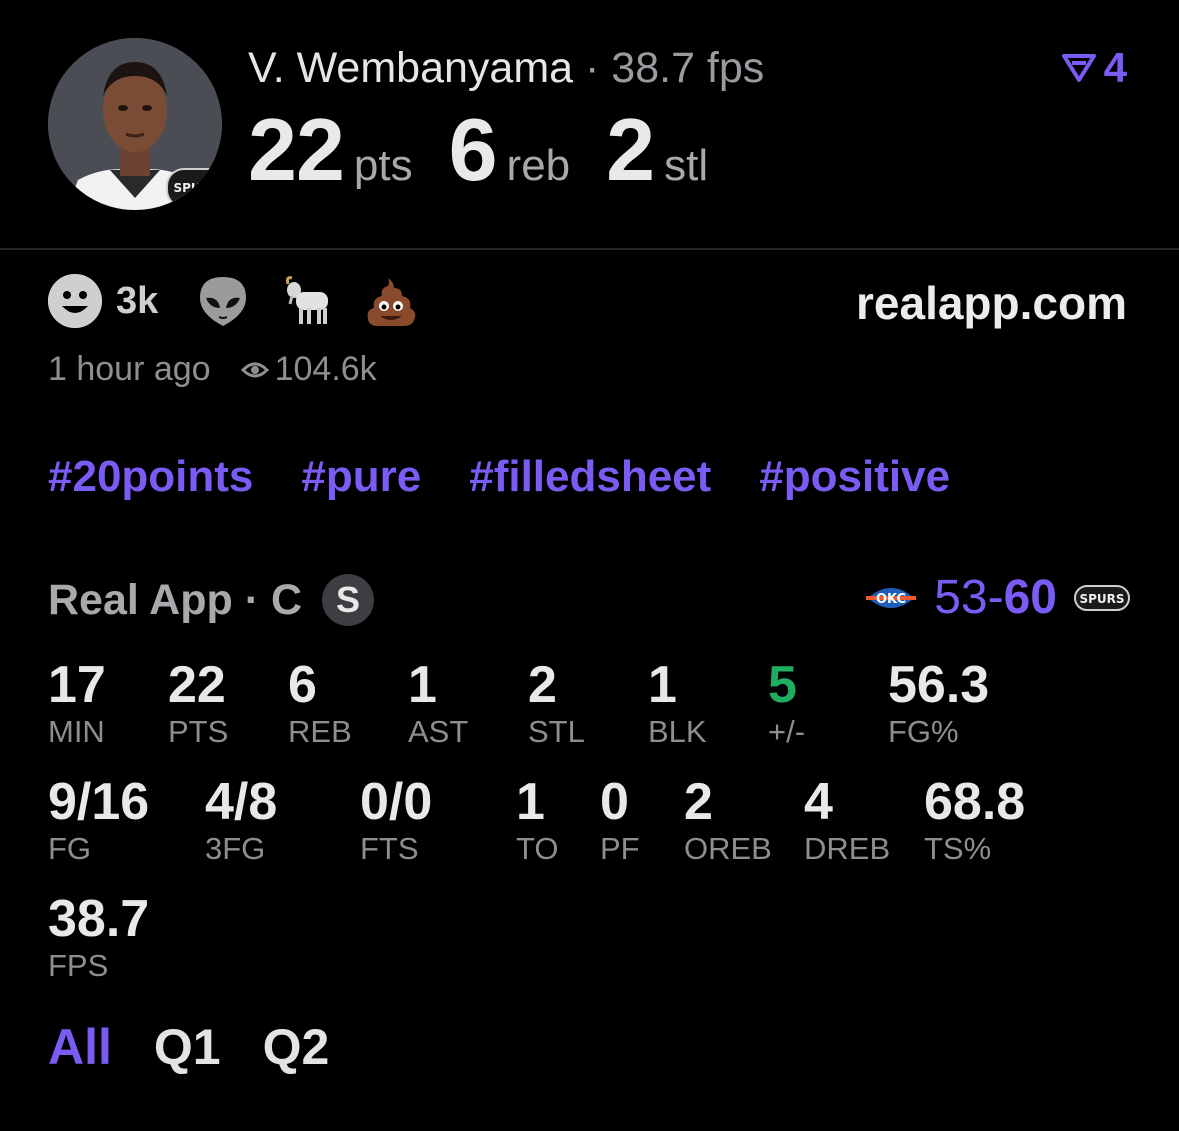 The width and height of the screenshot is (1179, 1131). What do you see at coordinates (99, 802) in the screenshot?
I see `stat-value: 9/16` at bounding box center [99, 802].